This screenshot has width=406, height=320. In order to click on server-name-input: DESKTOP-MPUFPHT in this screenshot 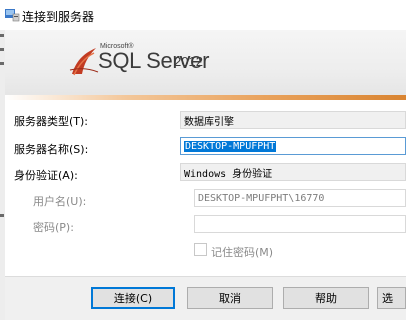, I will do `click(293, 146)`.